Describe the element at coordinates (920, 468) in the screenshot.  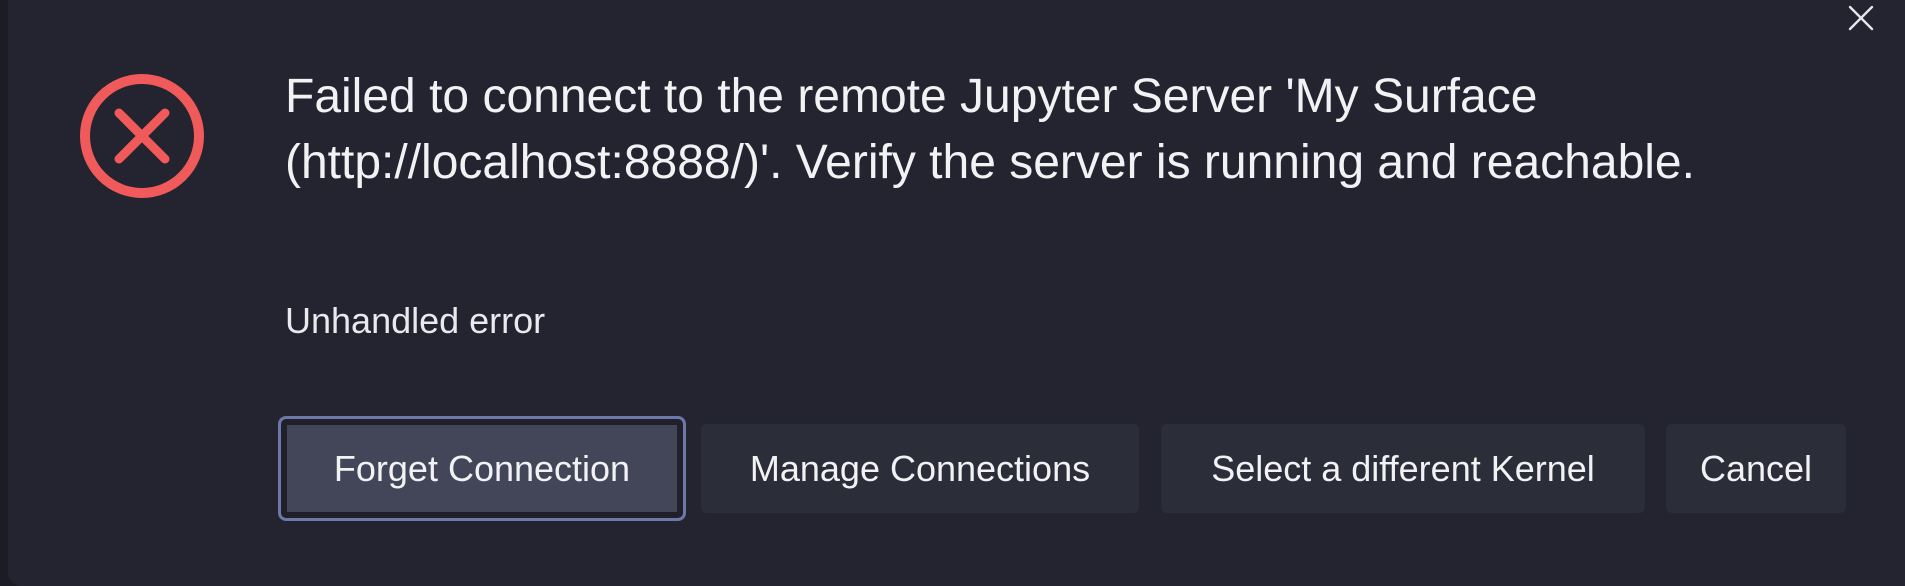
I see `manage-connections-button: Manage Connections` at that location.